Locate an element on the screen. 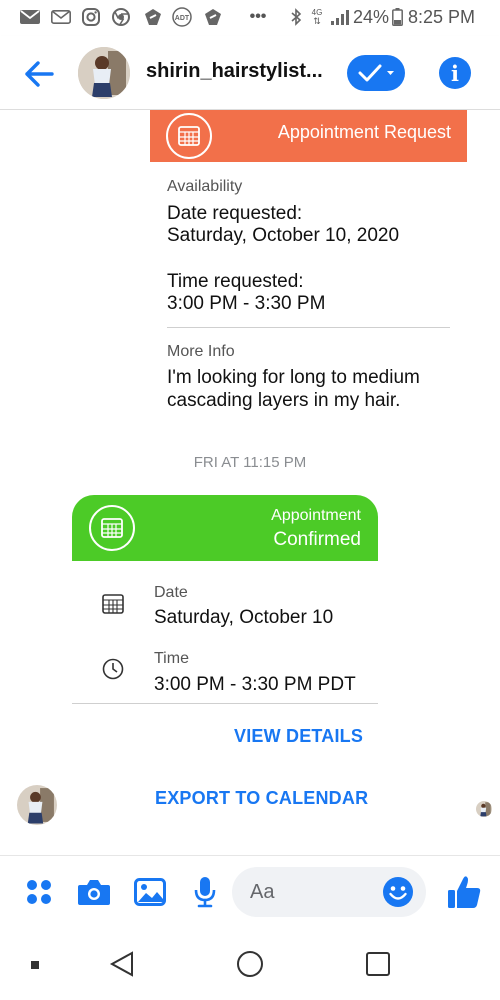 The width and height of the screenshot is (500, 1000). email-icon is located at coordinates (30, 17).